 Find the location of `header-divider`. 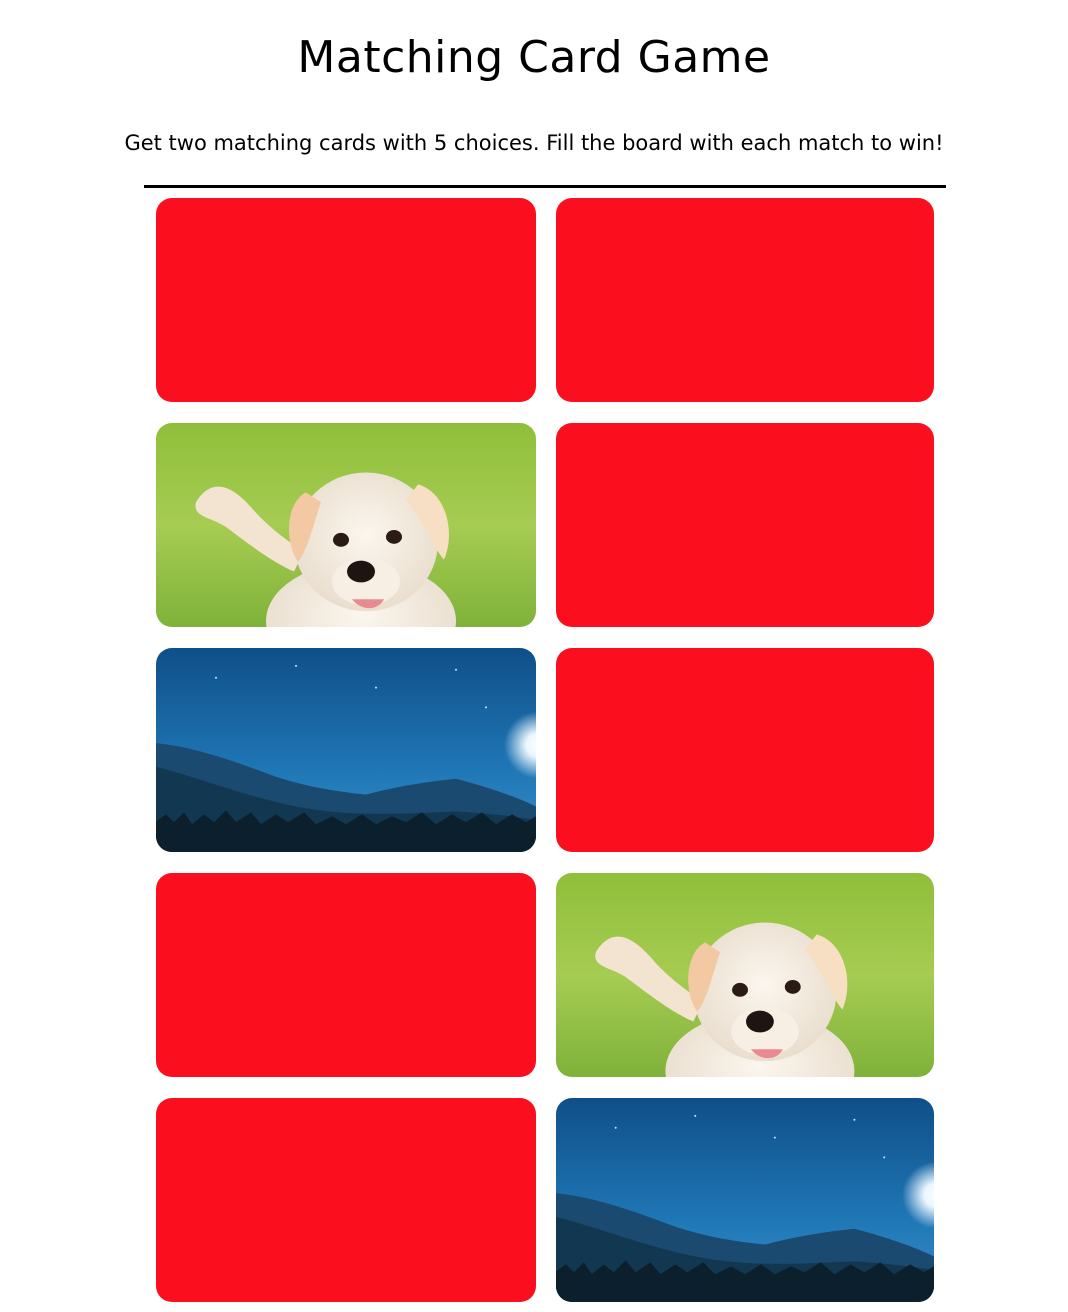

header-divider is located at coordinates (545, 186).